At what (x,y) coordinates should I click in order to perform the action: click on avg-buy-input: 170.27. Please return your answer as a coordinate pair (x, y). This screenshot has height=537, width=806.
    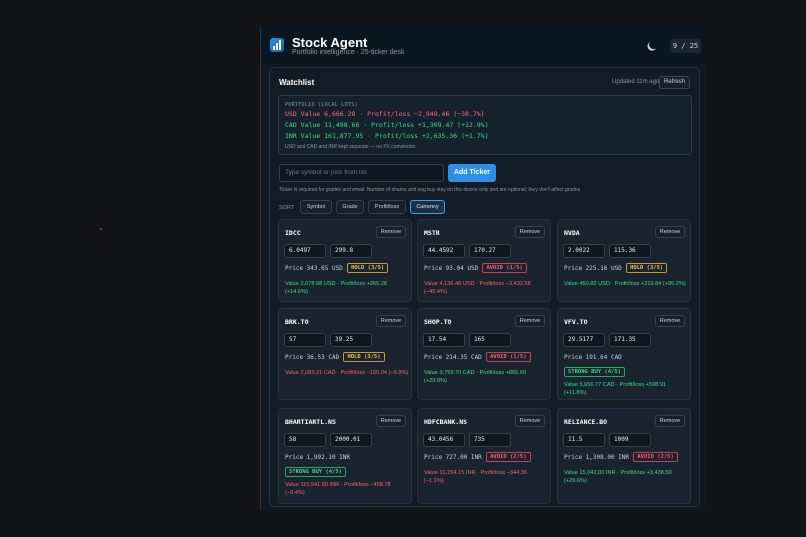
    Looking at the image, I should click on (490, 251).